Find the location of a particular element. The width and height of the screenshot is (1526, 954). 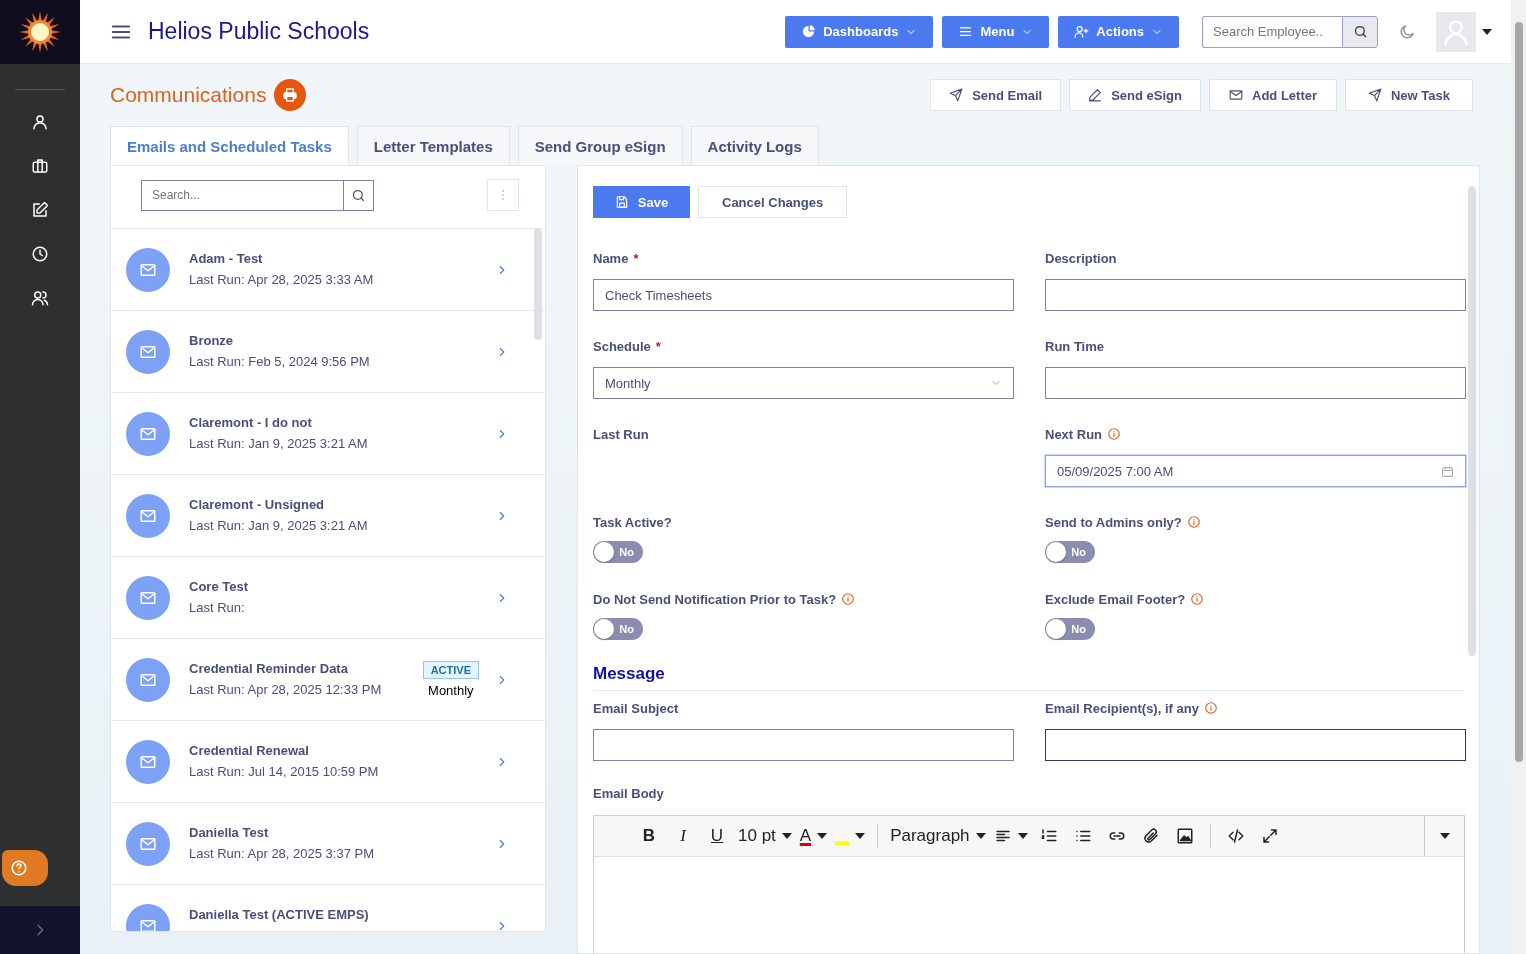

rich-text-editor: B I U 10 pt A Paragraph is located at coordinates (1029, 884).